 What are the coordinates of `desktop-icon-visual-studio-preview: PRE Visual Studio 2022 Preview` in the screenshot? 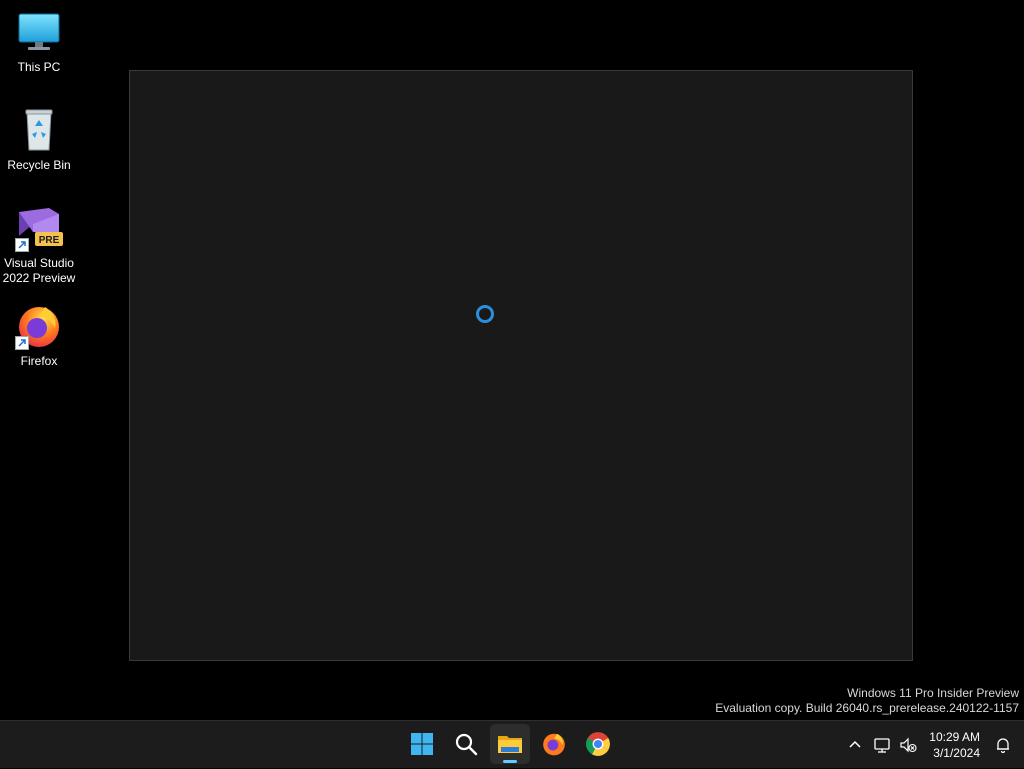 It's located at (39, 245).